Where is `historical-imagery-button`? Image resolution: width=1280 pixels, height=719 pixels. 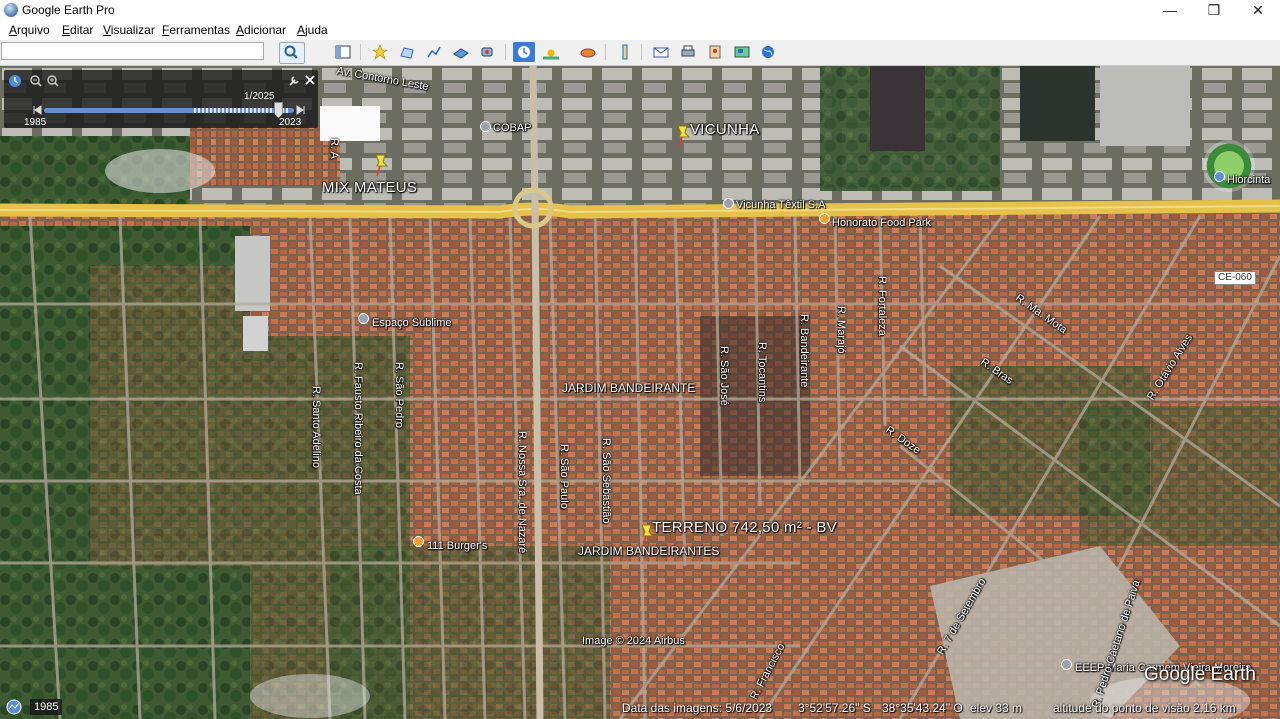 historical-imagery-button is located at coordinates (524, 52).